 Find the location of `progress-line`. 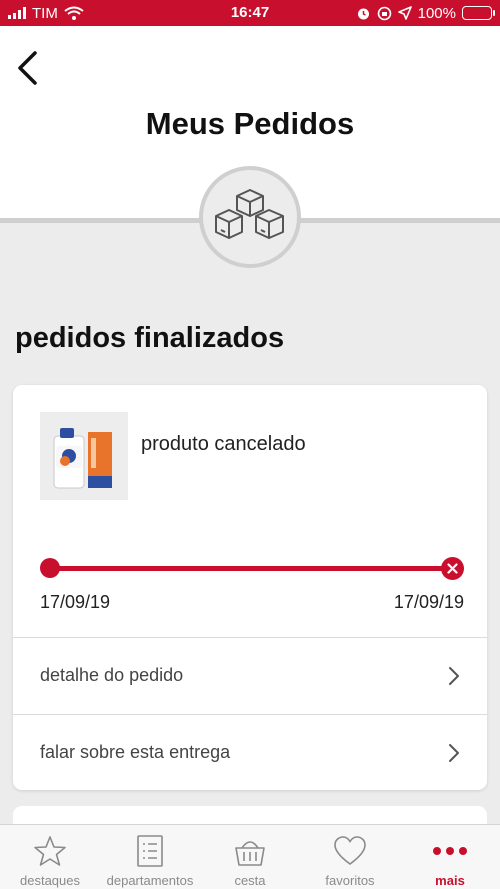

progress-line is located at coordinates (251, 568).